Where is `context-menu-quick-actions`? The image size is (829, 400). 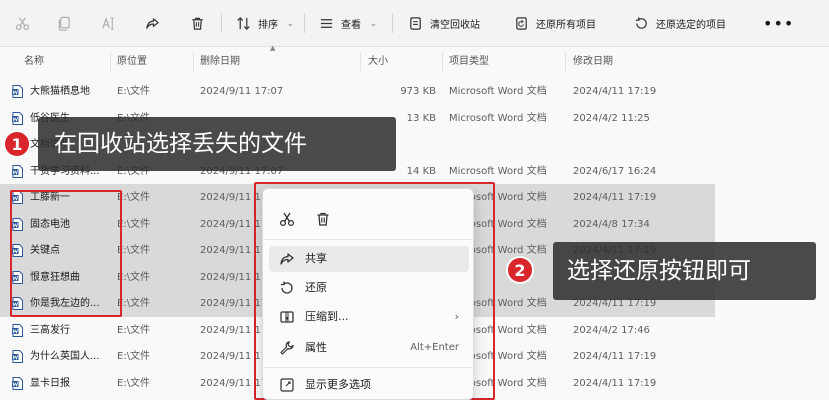 context-menu-quick-actions is located at coordinates (368, 210).